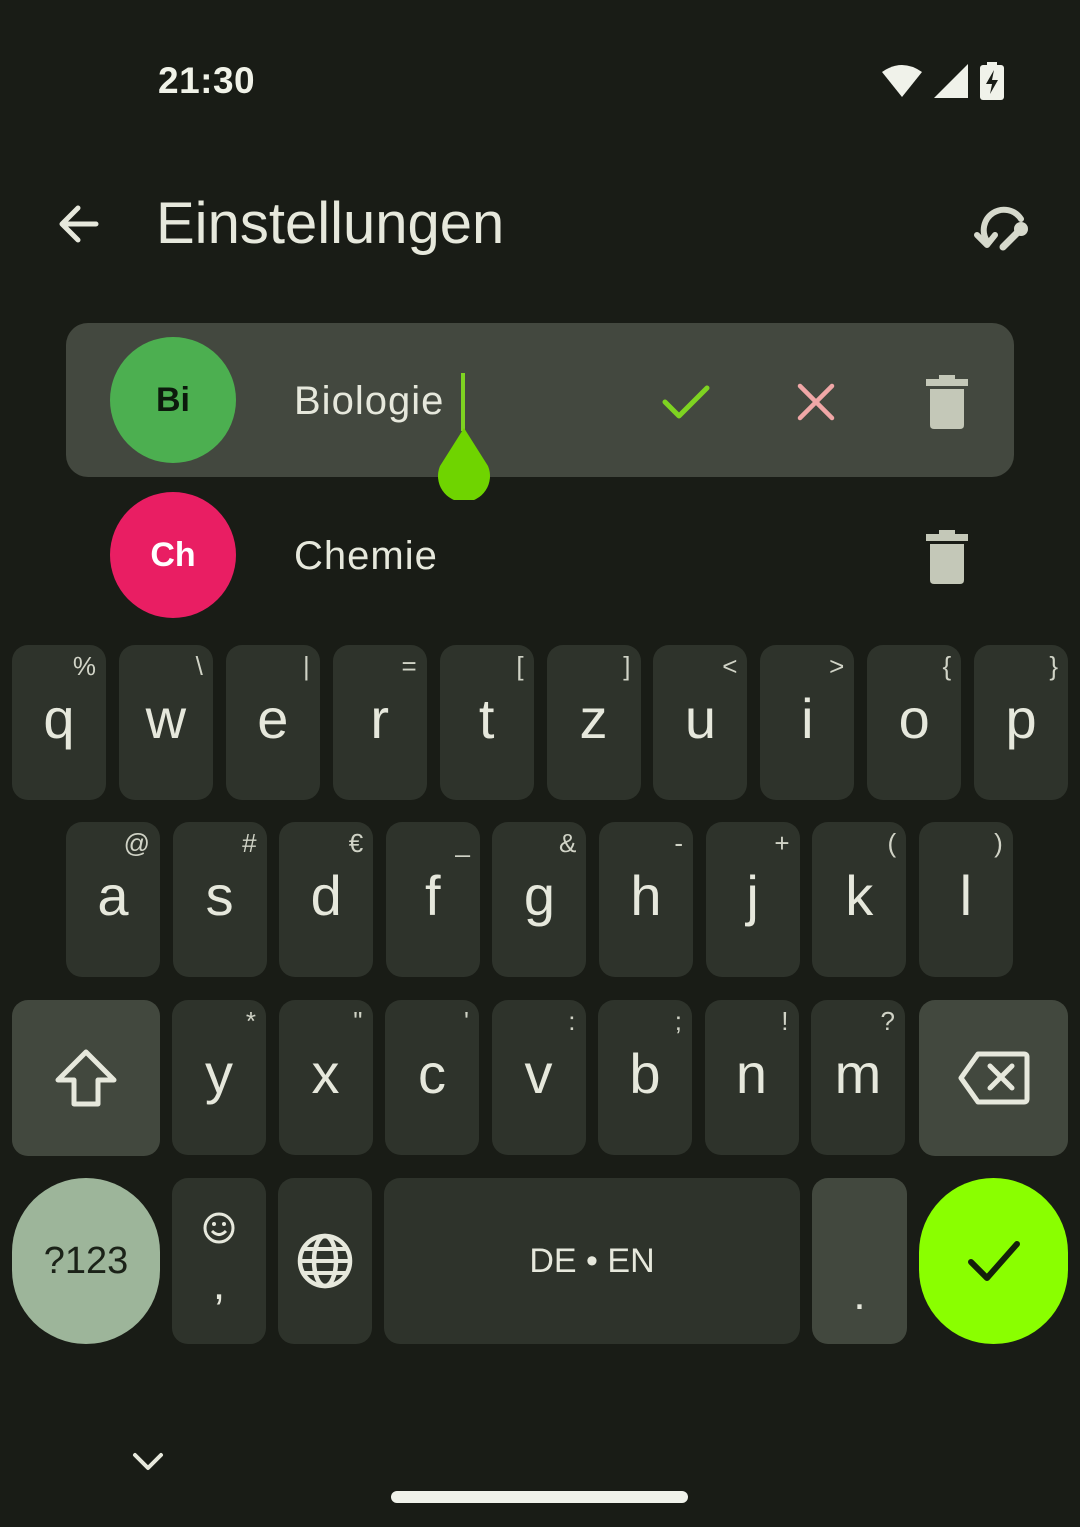 The width and height of the screenshot is (1080, 1527). I want to click on confirm-edit-button, so click(685, 402).